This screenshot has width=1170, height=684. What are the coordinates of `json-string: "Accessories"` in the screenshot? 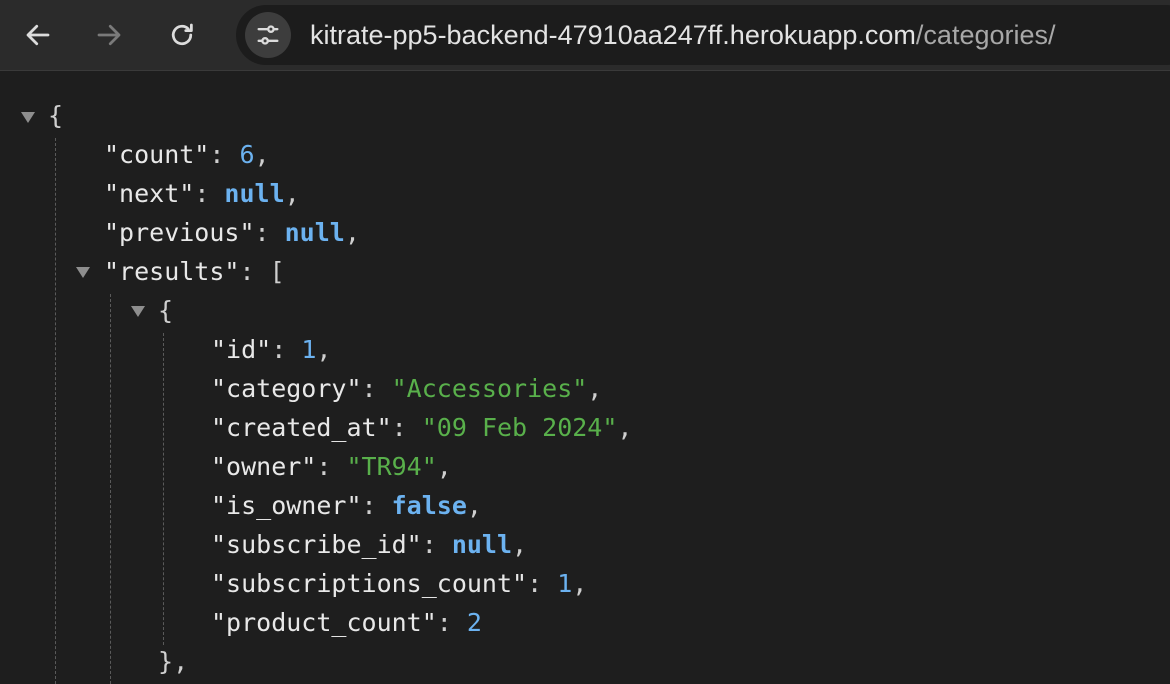 It's located at (489, 388).